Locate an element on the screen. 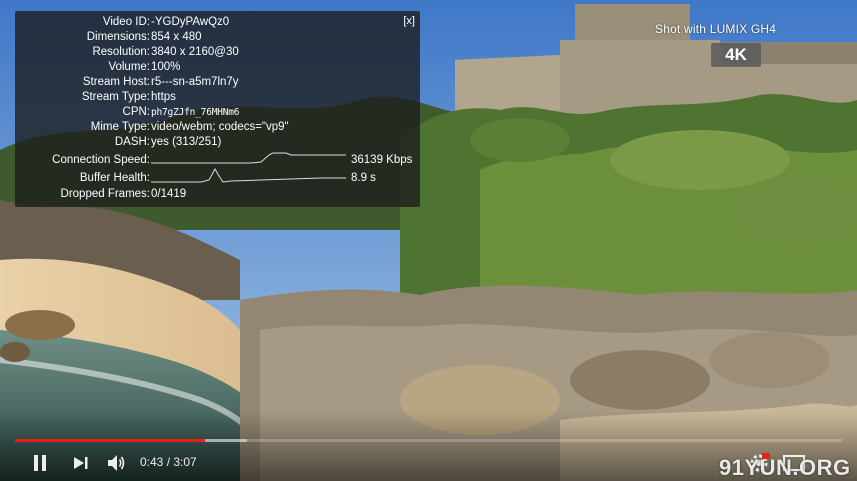 Image resolution: width=857 pixels, height=481 pixels. site-watermark: 91YUN.ORG is located at coordinates (785, 467).